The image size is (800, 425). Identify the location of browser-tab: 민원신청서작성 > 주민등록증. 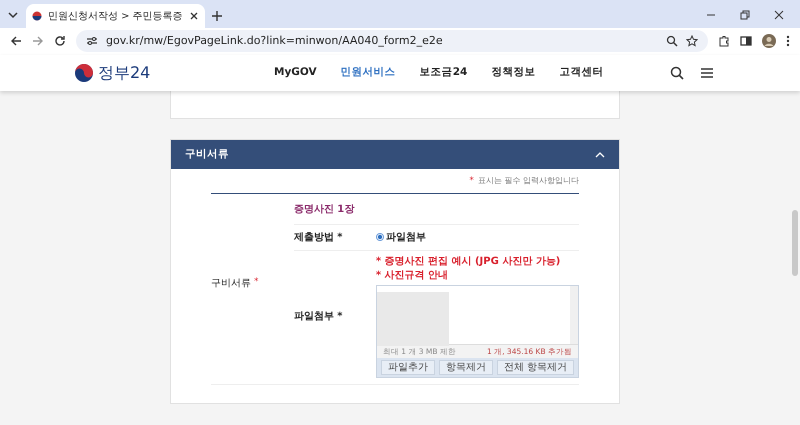
(115, 16).